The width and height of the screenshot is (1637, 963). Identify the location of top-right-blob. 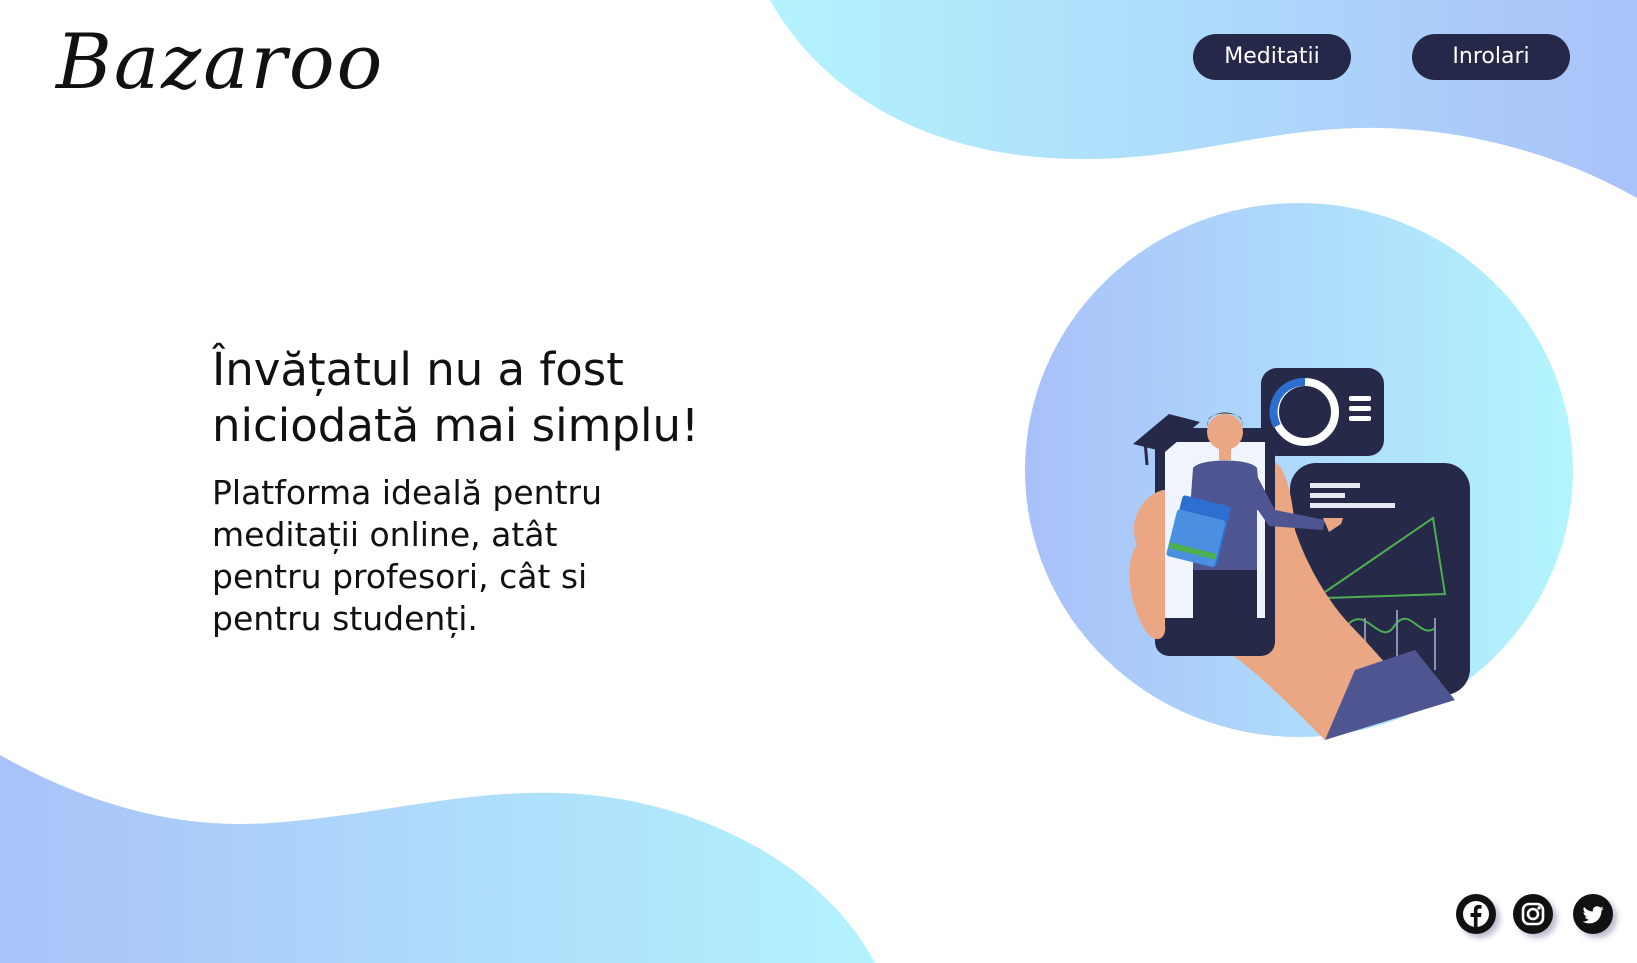
(1203, 99).